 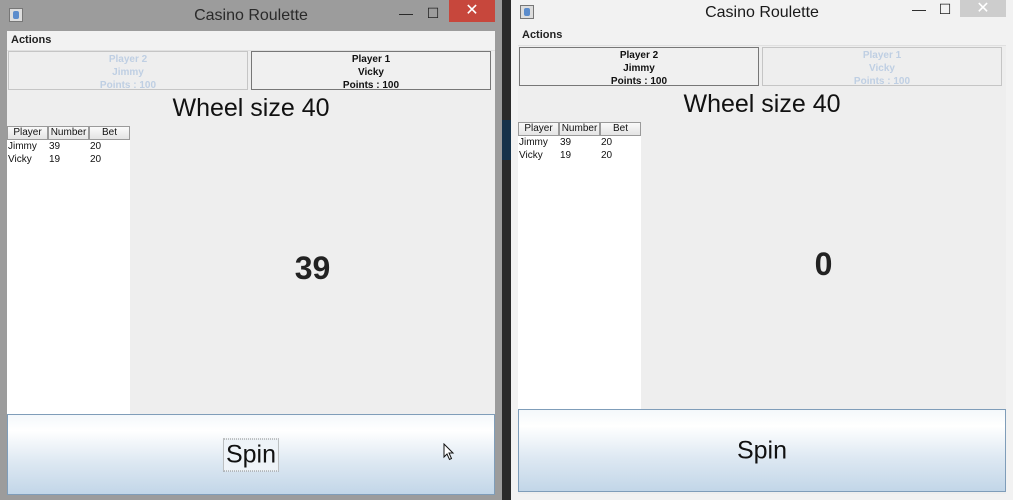 What do you see at coordinates (449, 452) in the screenshot?
I see `mouse-pointer-icon` at bounding box center [449, 452].